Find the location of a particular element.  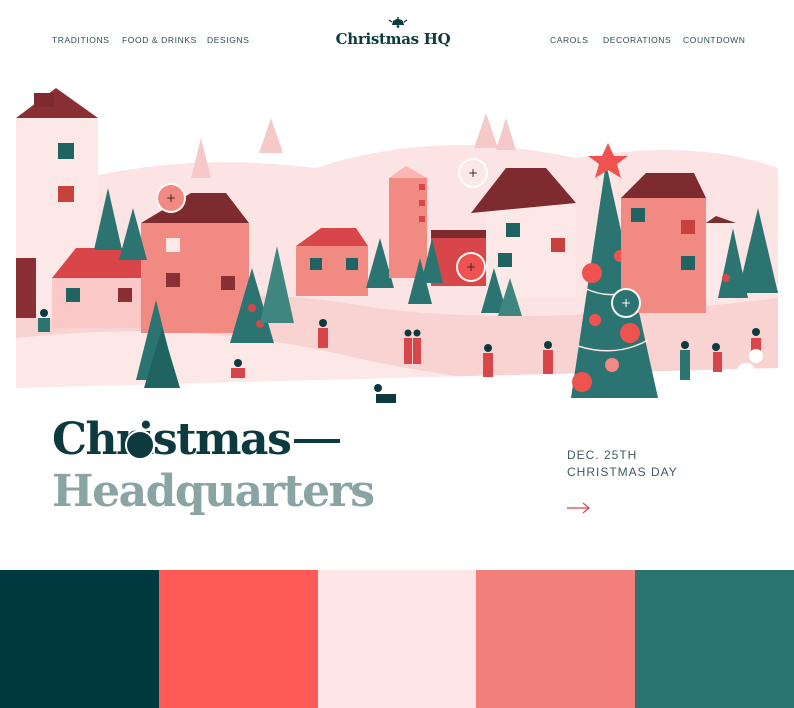

bell-icon is located at coordinates (398, 22).